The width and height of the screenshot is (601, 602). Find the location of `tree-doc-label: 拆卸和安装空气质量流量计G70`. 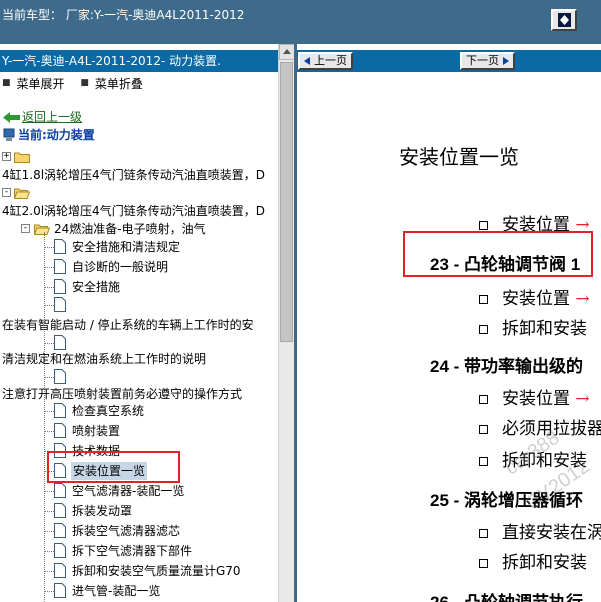

tree-doc-label: 拆卸和安装空气质量流量计G70 is located at coordinates (156, 571).